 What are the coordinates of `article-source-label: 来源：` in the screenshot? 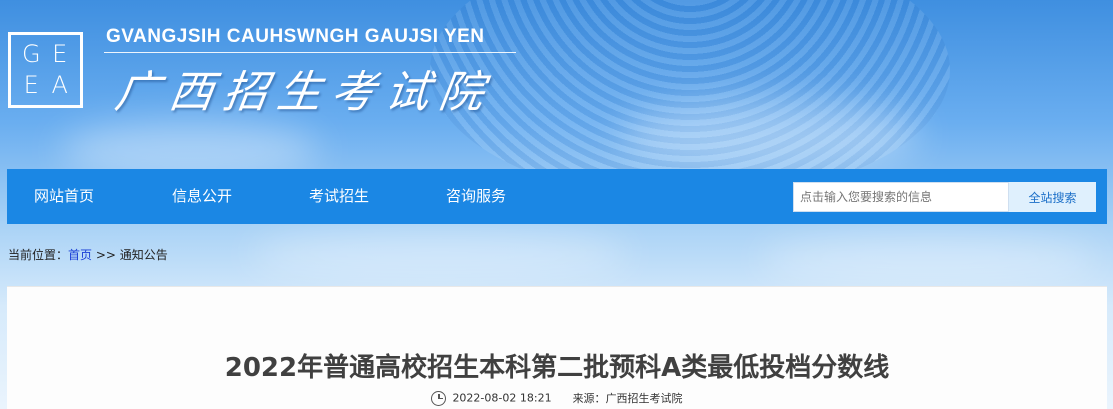 It's located at (589, 398).